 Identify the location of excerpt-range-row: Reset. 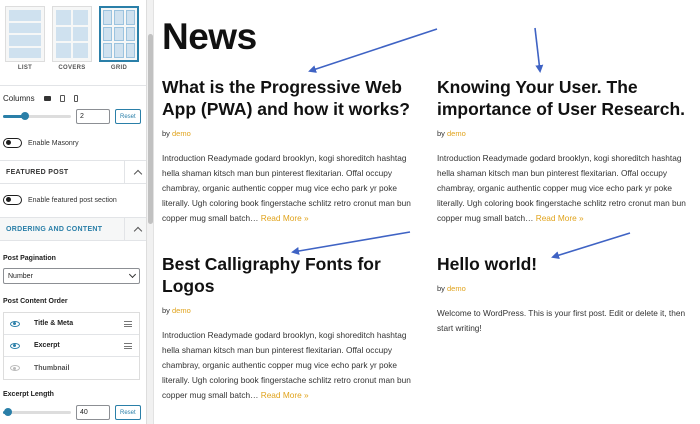
(72, 412).